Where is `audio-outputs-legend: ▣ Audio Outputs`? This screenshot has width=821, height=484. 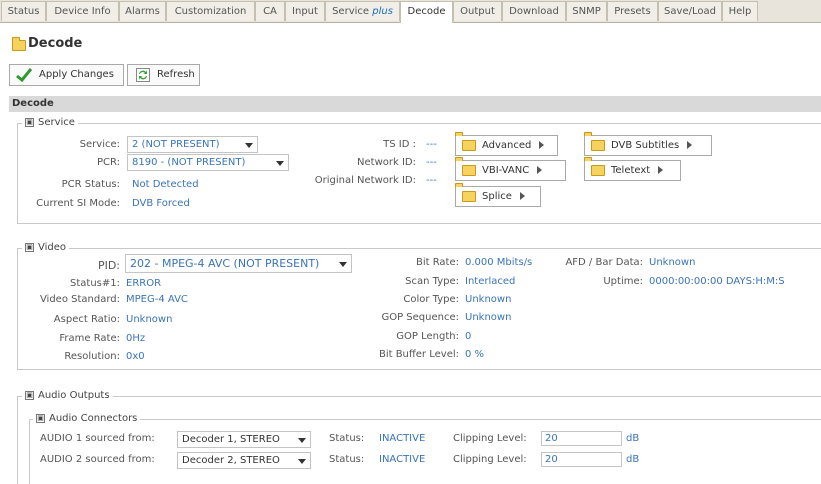 audio-outputs-legend: ▣ Audio Outputs is located at coordinates (67, 396).